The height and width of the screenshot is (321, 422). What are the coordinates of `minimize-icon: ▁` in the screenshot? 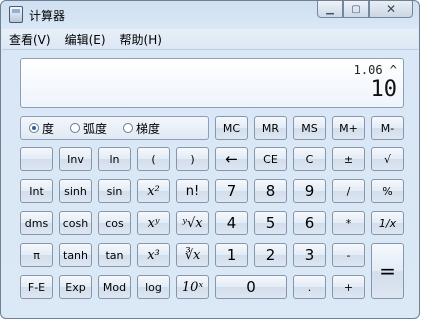 It's located at (330, 9).